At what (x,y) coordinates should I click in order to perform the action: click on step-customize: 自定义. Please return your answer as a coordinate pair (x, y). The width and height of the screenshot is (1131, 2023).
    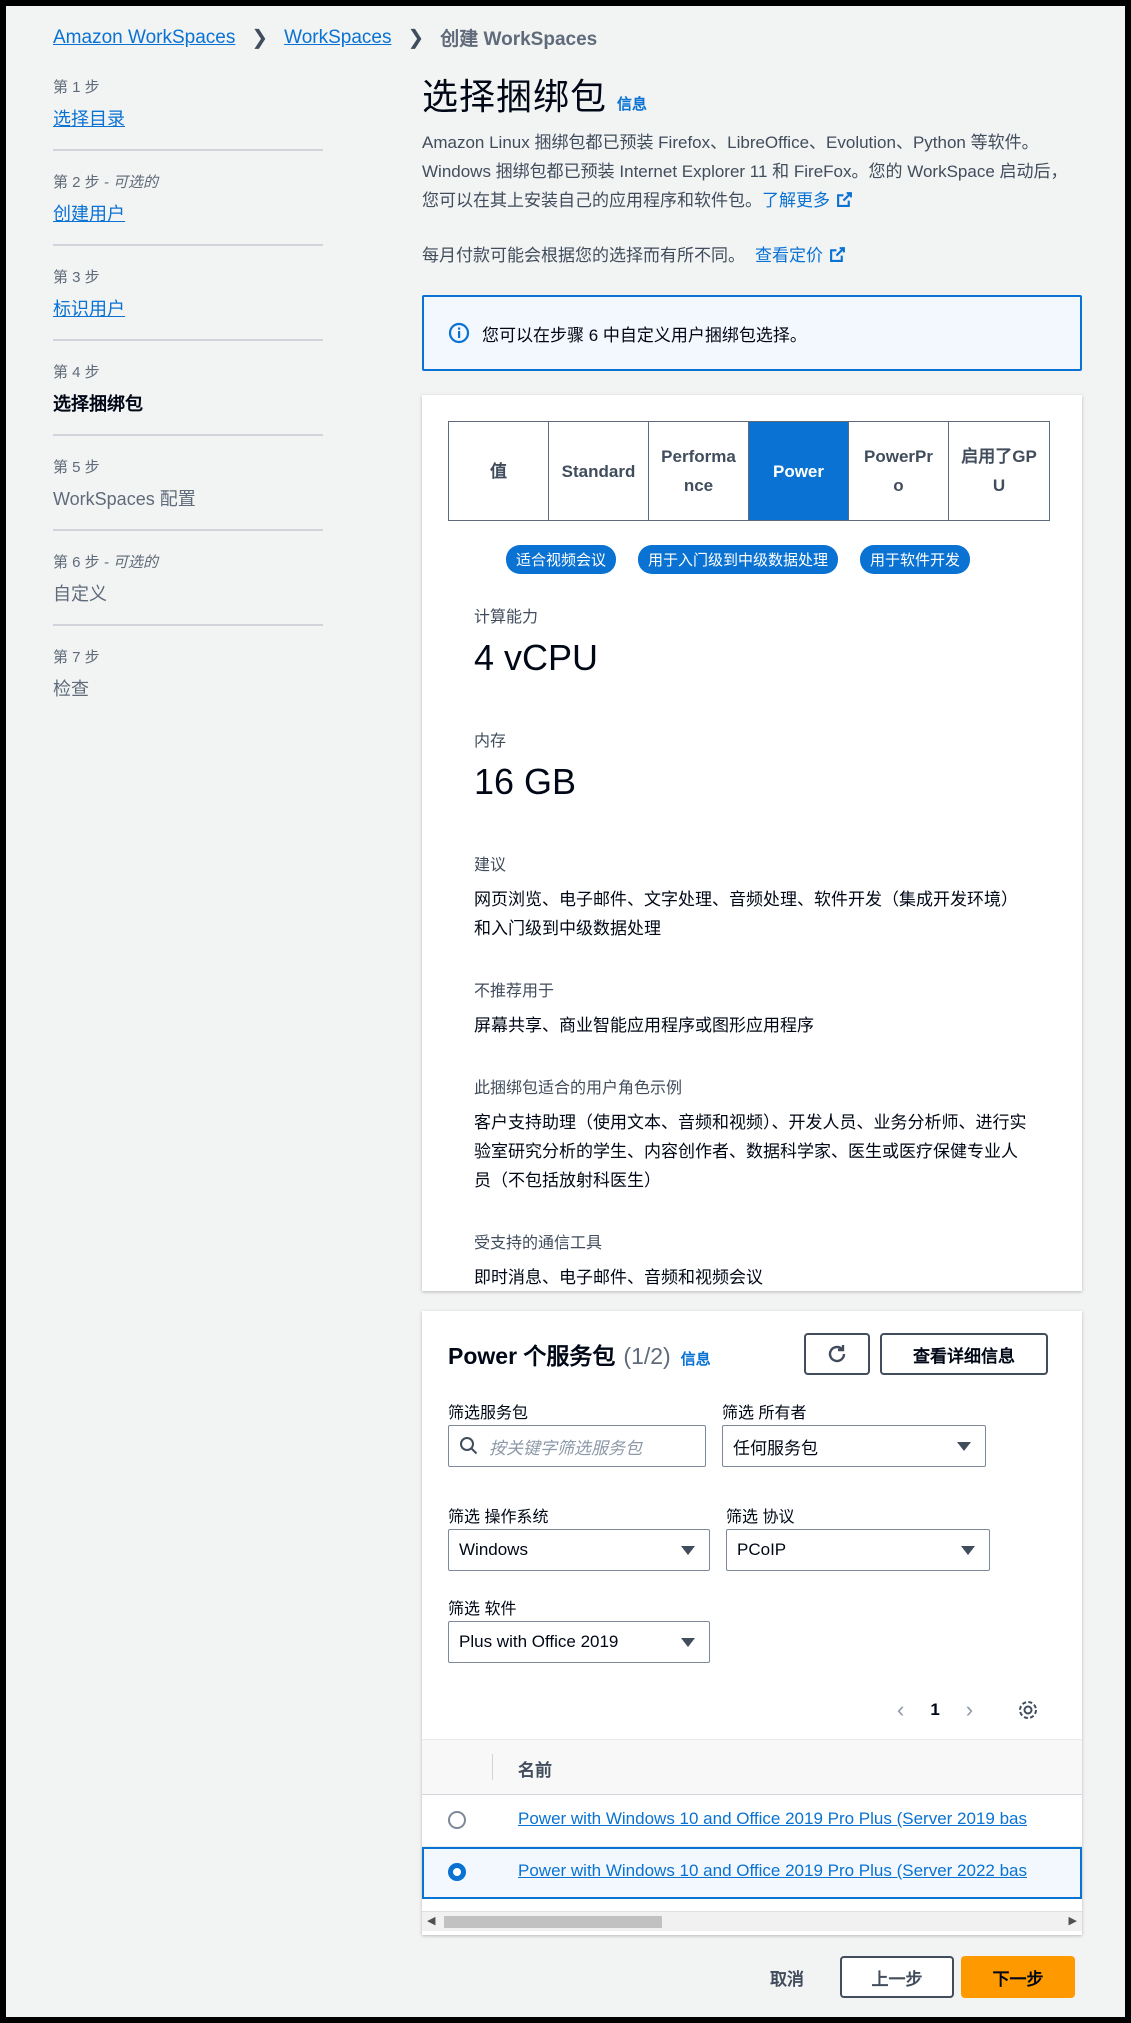
    Looking at the image, I should click on (80, 594).